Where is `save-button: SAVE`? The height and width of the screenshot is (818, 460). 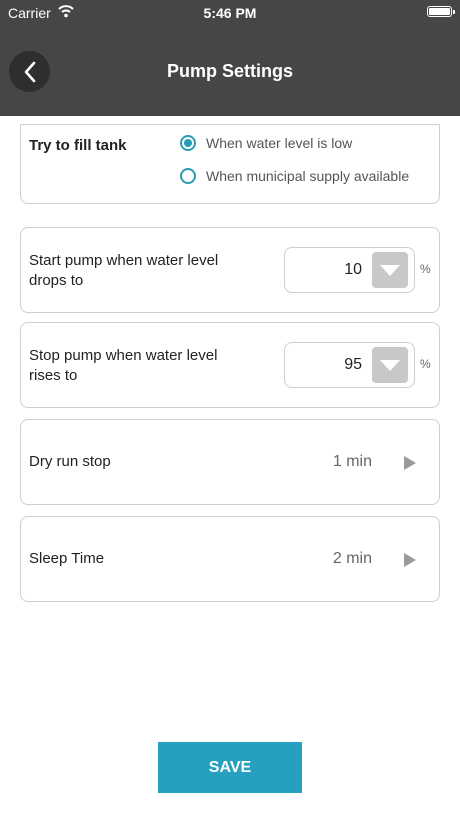
save-button: SAVE is located at coordinates (230, 767).